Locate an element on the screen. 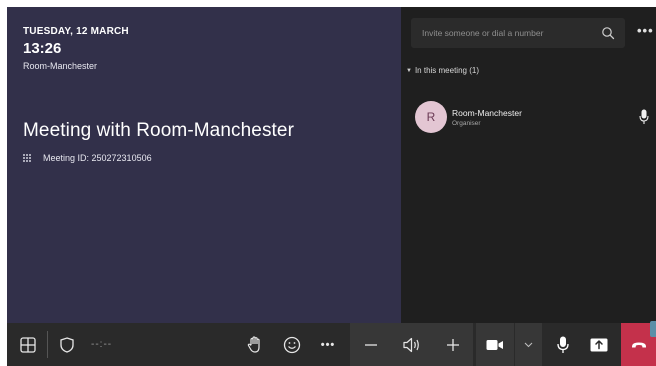  camera-options-button is located at coordinates (528, 344).